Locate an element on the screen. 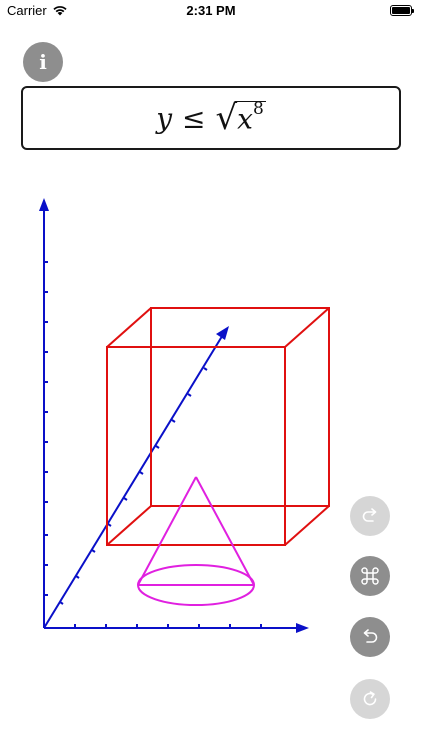  views-button is located at coordinates (370, 576).